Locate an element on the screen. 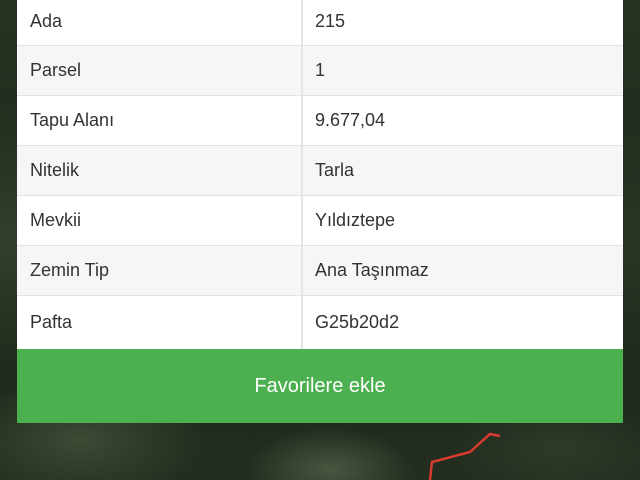 The height and width of the screenshot is (480, 640). row-label: Pafta is located at coordinates (51, 322).